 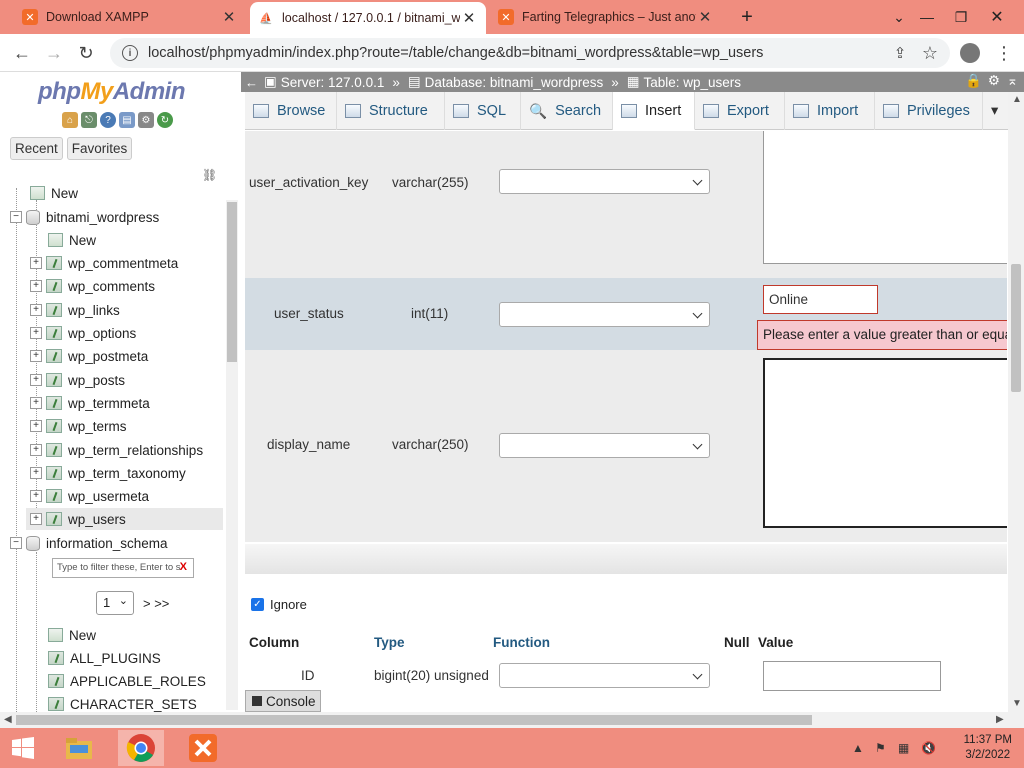 I want to click on nav-scrollbar, so click(x=232, y=455).